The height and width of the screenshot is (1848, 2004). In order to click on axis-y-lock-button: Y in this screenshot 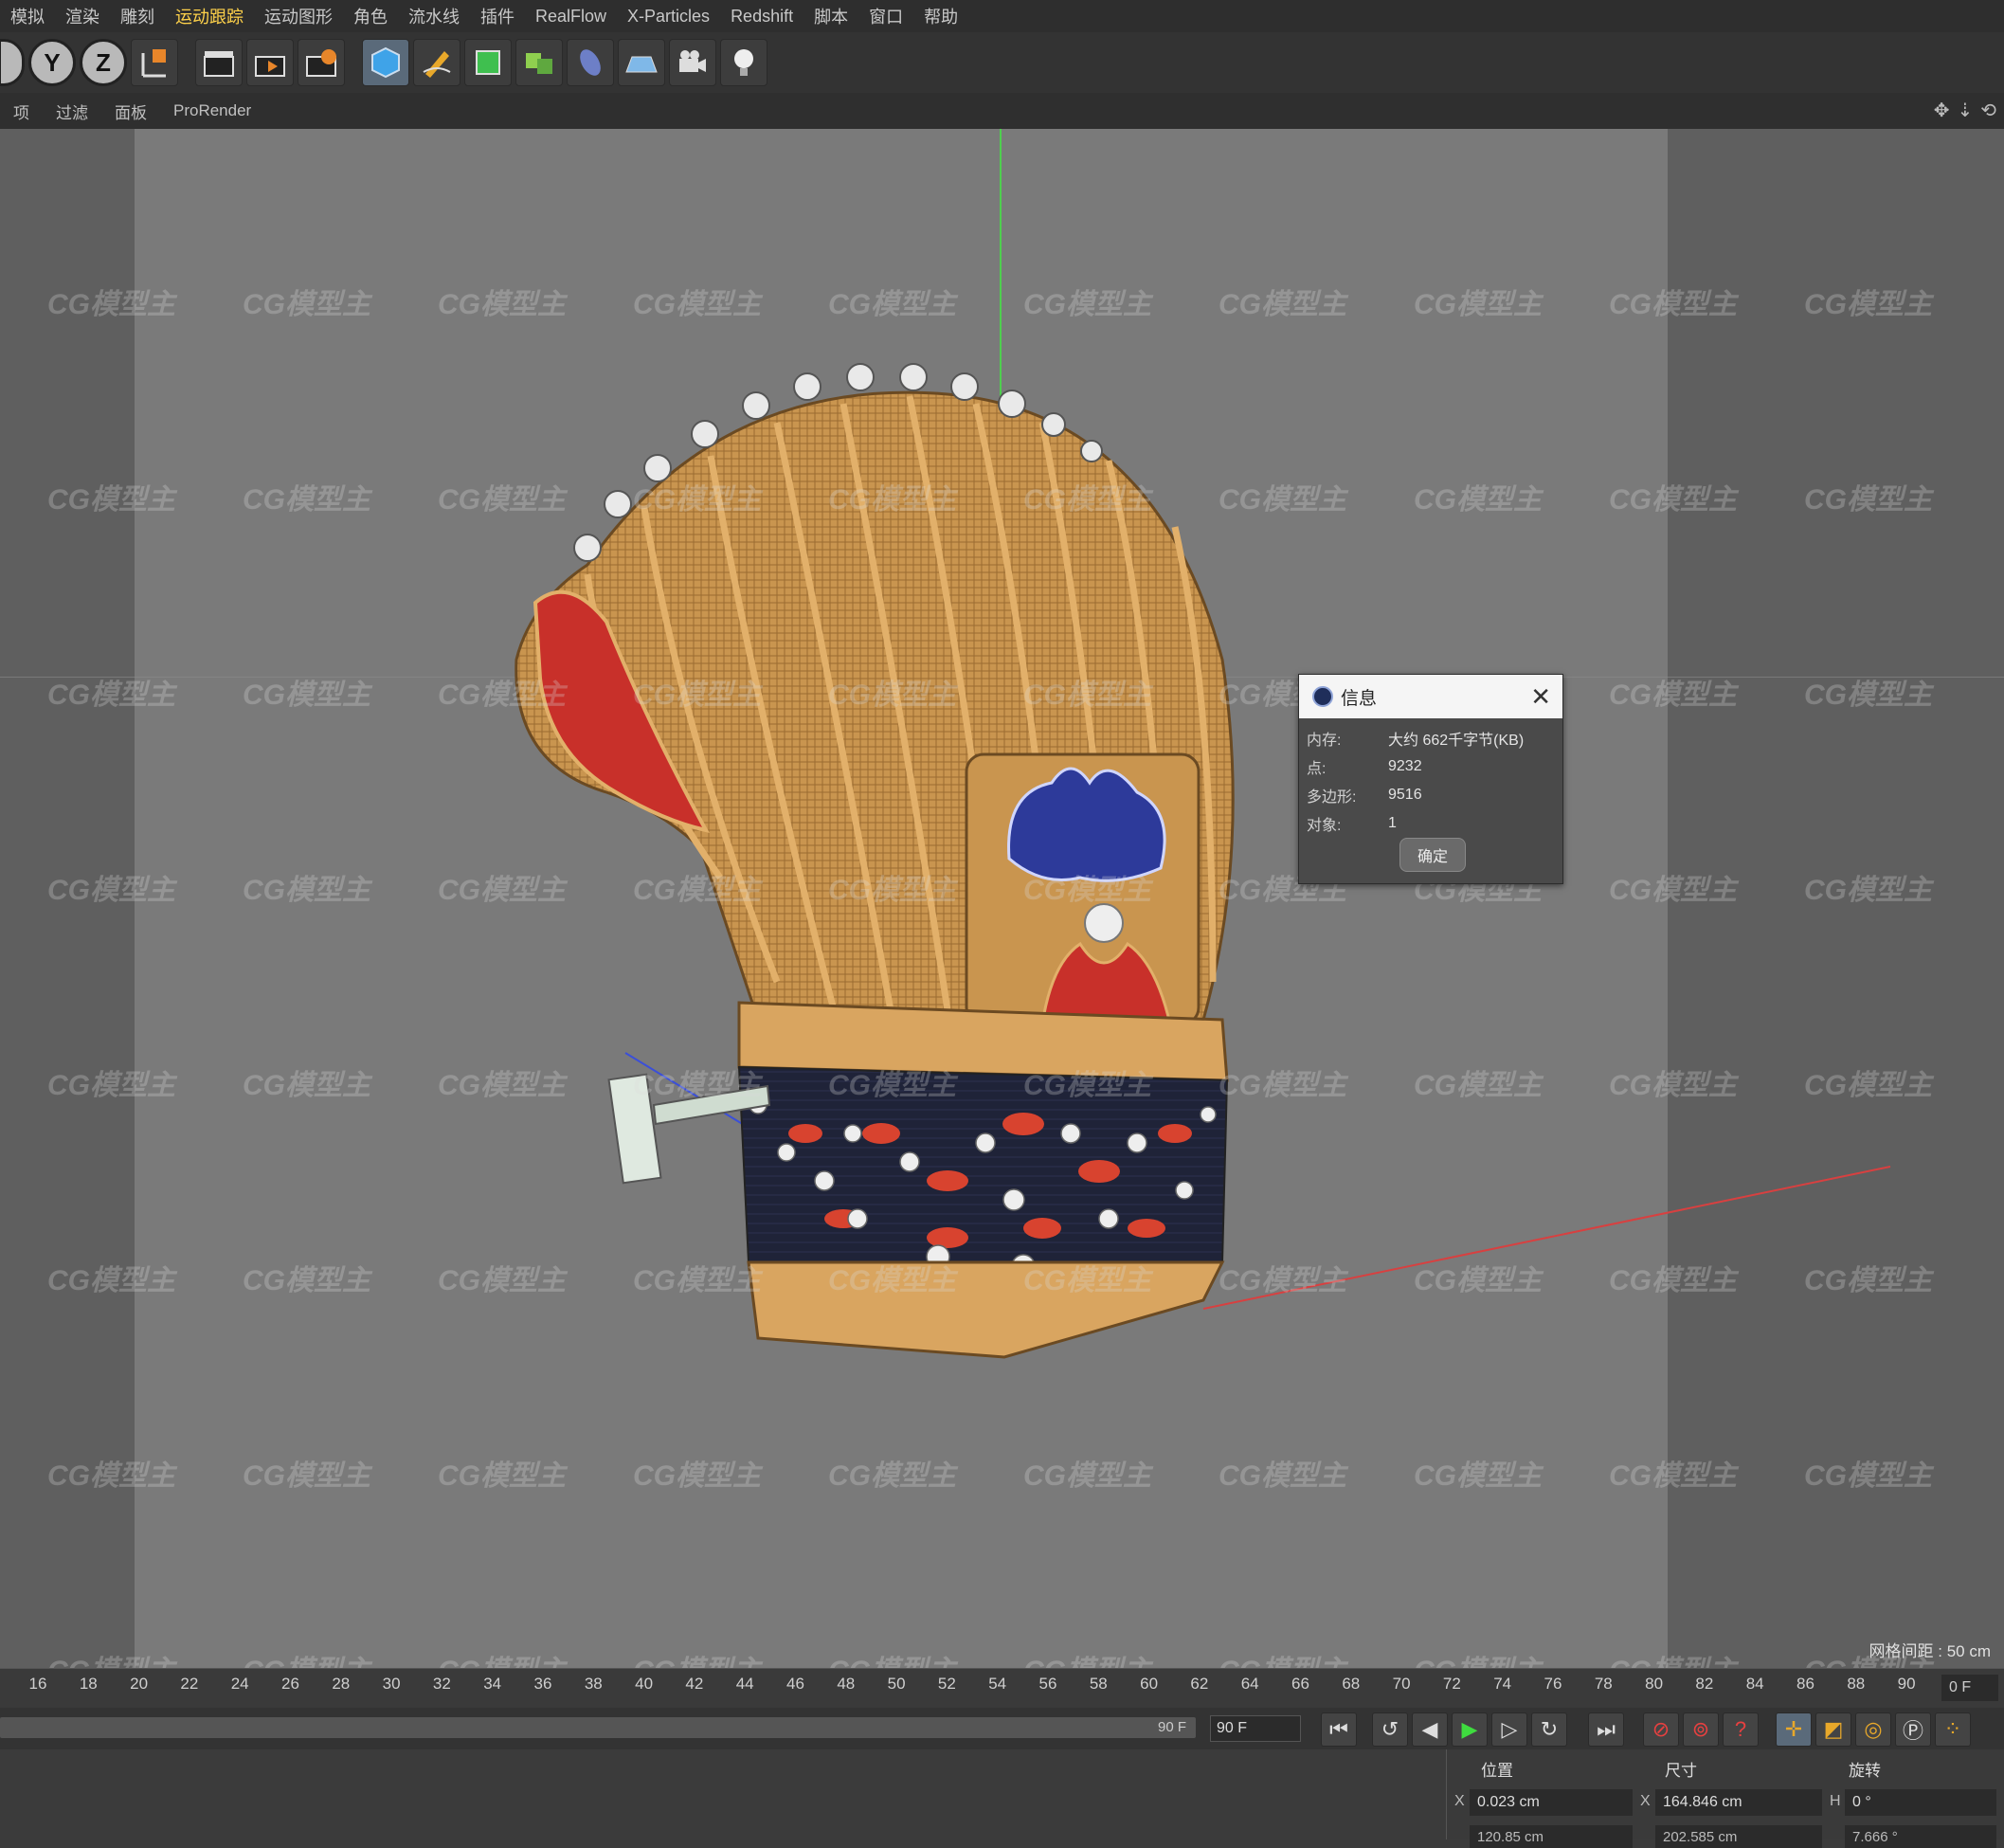, I will do `click(52, 62)`.